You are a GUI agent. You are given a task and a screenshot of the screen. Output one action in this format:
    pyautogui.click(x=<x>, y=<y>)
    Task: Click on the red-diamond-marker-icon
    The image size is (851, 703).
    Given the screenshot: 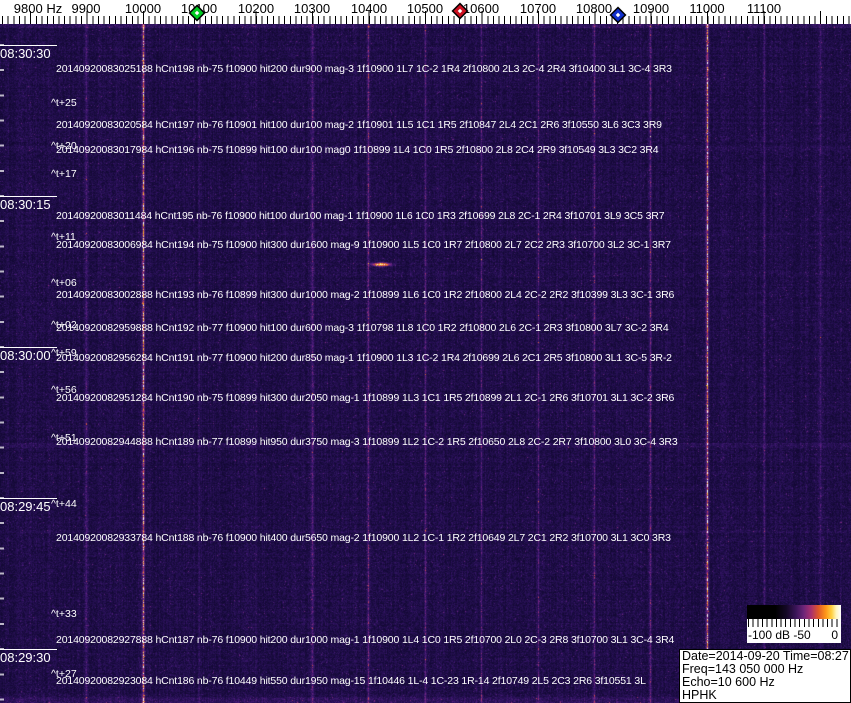 What is the action you would take?
    pyautogui.click(x=460, y=11)
    